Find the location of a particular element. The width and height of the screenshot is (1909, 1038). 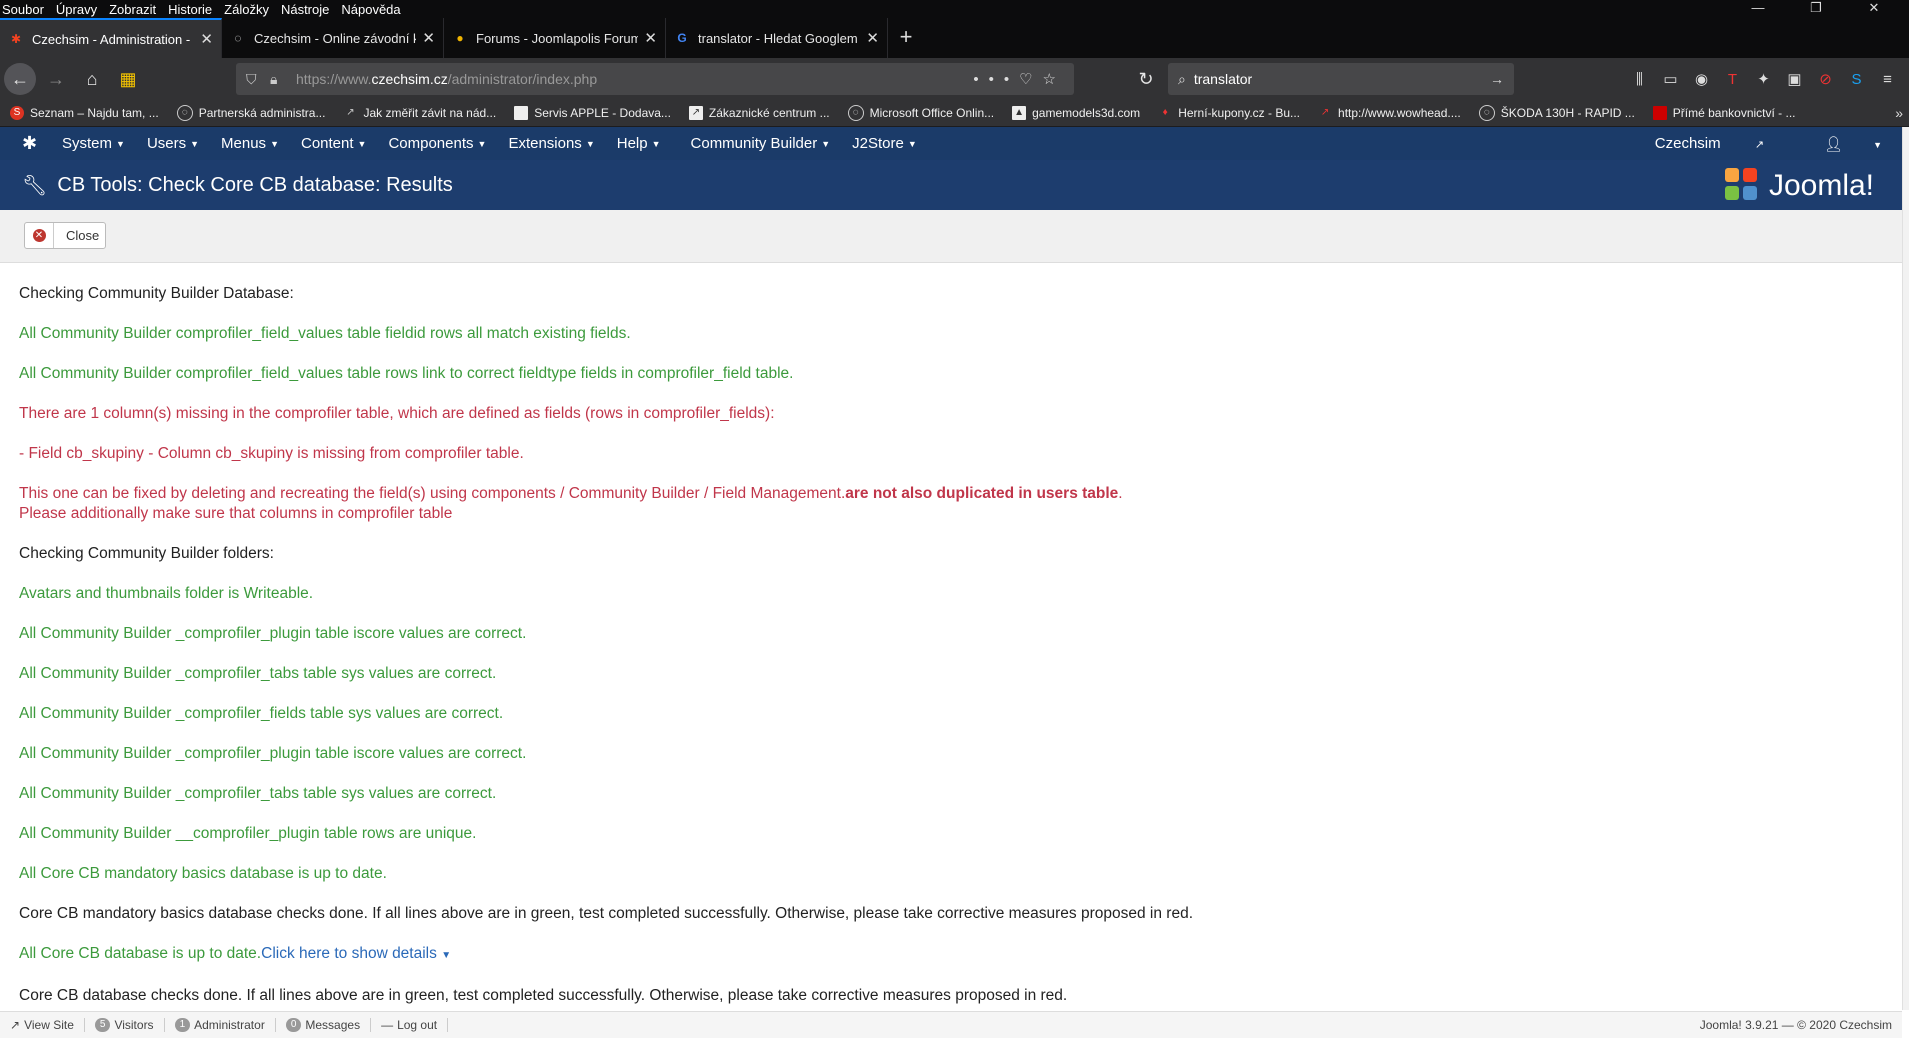

show-details-link: Click here to show details ▼ is located at coordinates (356, 953).